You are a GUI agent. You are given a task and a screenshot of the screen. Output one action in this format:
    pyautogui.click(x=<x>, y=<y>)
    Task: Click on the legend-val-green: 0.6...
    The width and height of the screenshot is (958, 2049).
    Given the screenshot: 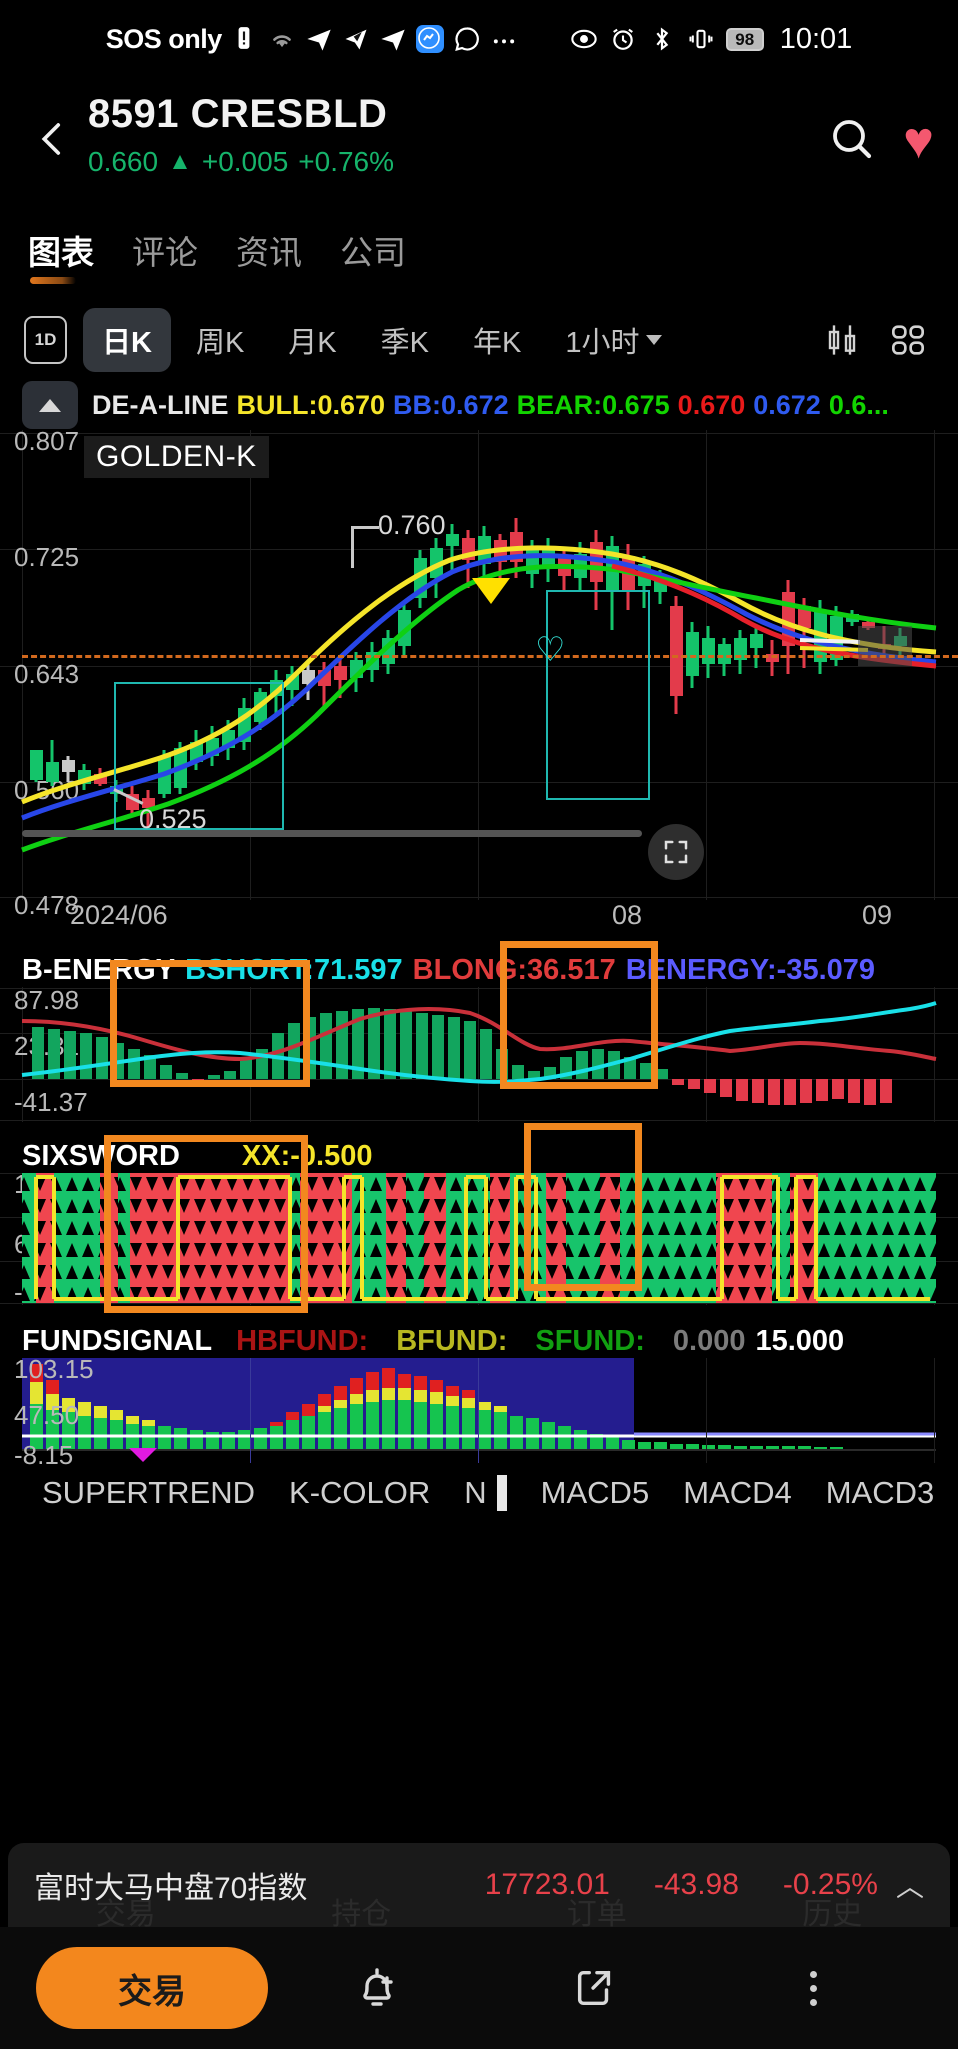 What is the action you would take?
    pyautogui.click(x=858, y=404)
    